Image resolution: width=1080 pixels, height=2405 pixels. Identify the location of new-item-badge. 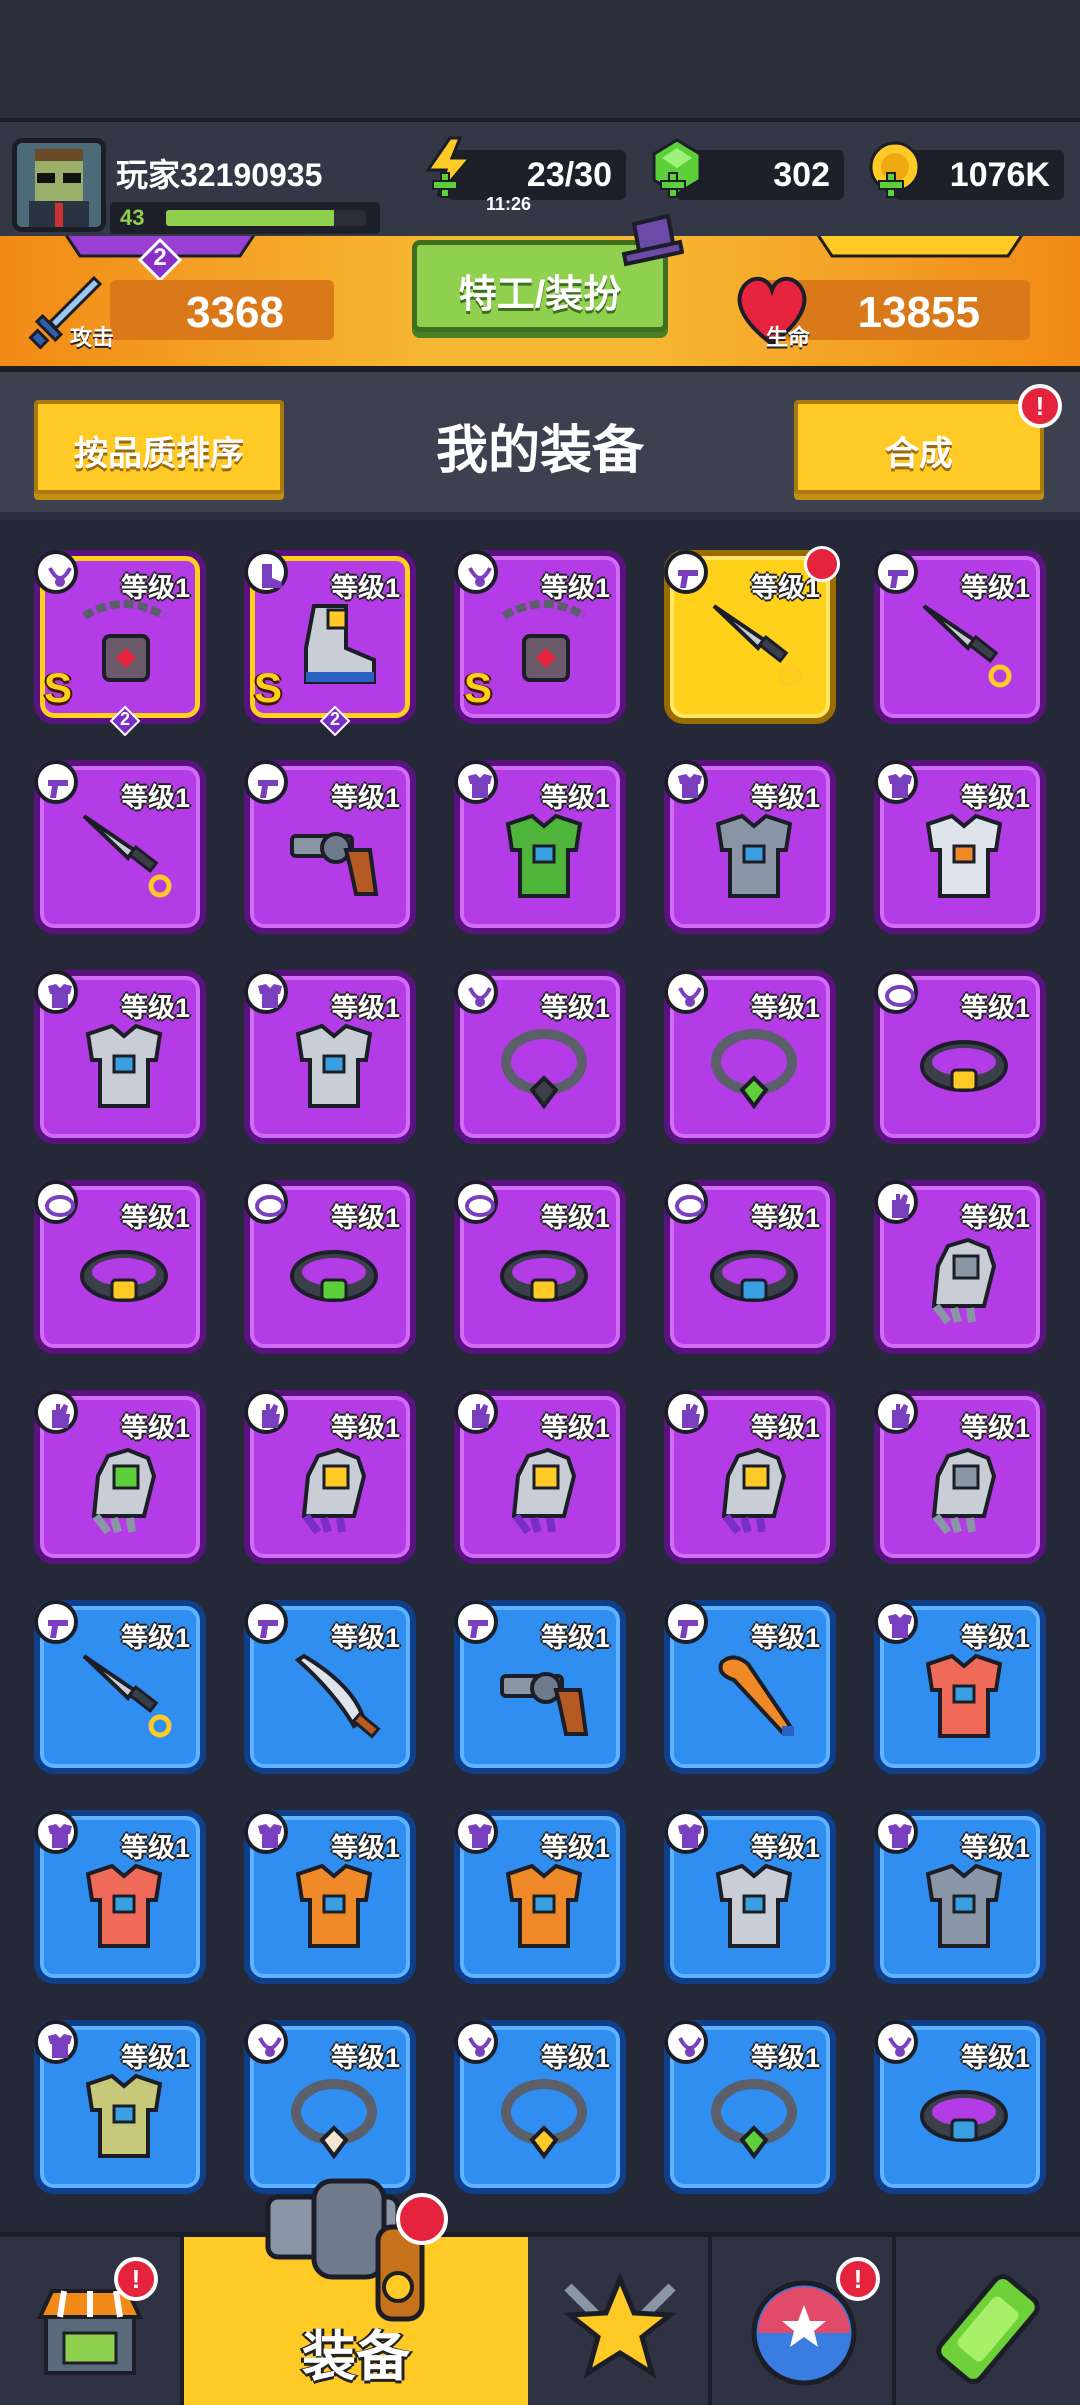
(822, 564).